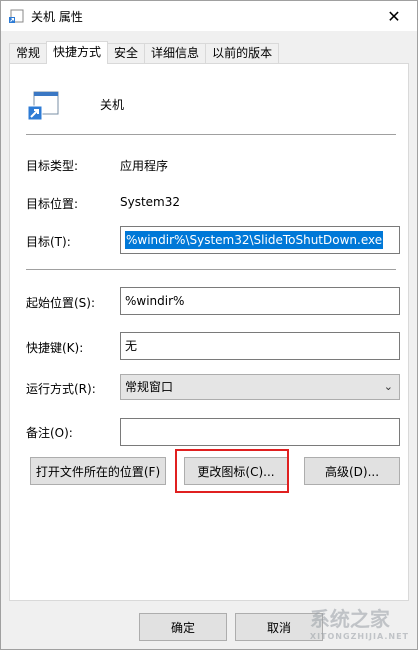 The image size is (418, 650). Describe the element at coordinates (254, 240) in the screenshot. I see `target-input-selected-text: %windir%\System32\SlideToShutDown.exe` at that location.